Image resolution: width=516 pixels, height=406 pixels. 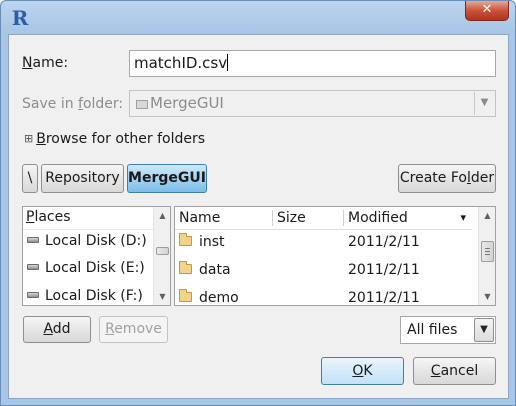 What do you see at coordinates (45, 63) in the screenshot?
I see `name-label: Name:` at bounding box center [45, 63].